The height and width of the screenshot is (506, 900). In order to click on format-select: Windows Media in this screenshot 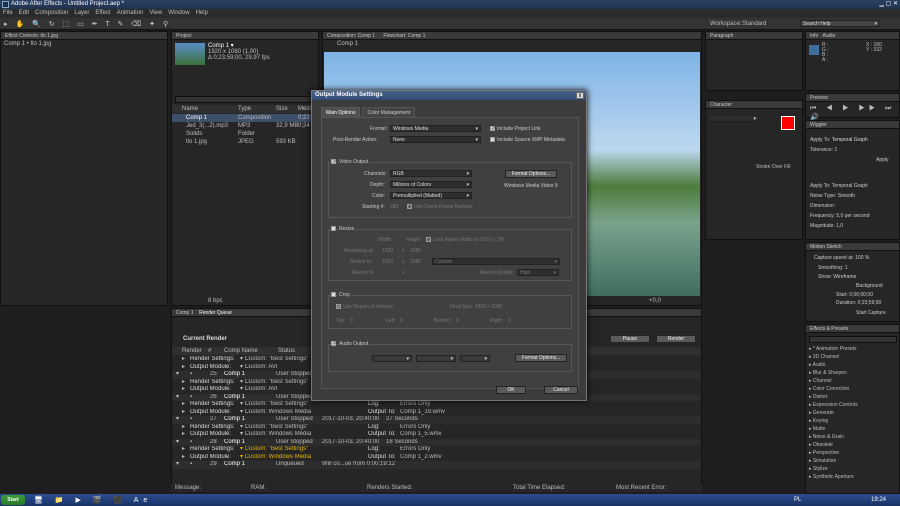, I will do `click(435, 128)`.